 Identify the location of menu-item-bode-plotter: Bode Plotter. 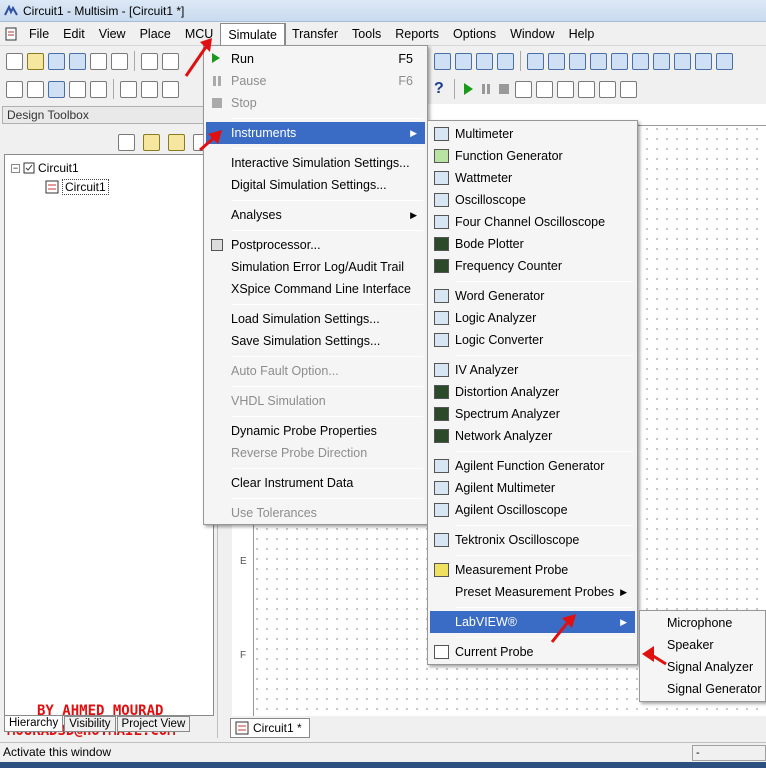
(532, 244).